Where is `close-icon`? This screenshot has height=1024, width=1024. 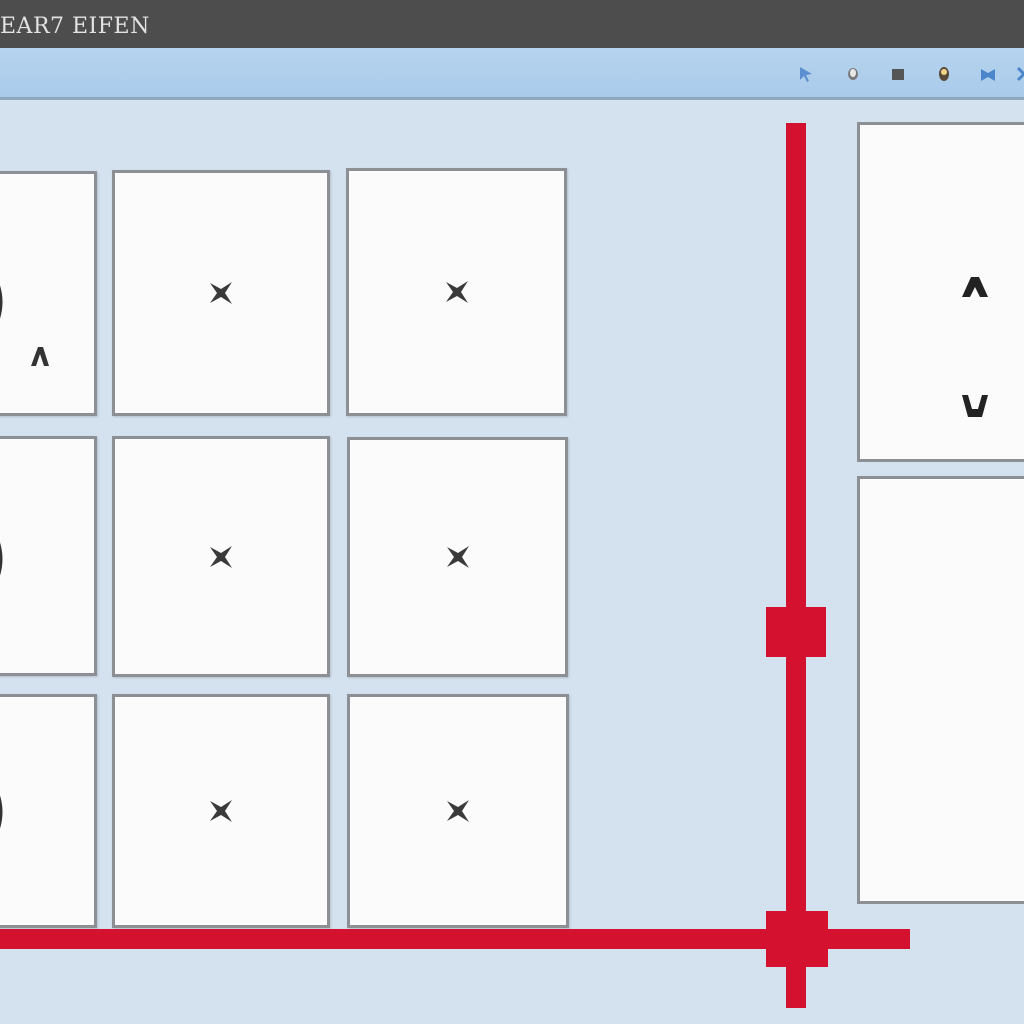
close-icon is located at coordinates (1019, 74).